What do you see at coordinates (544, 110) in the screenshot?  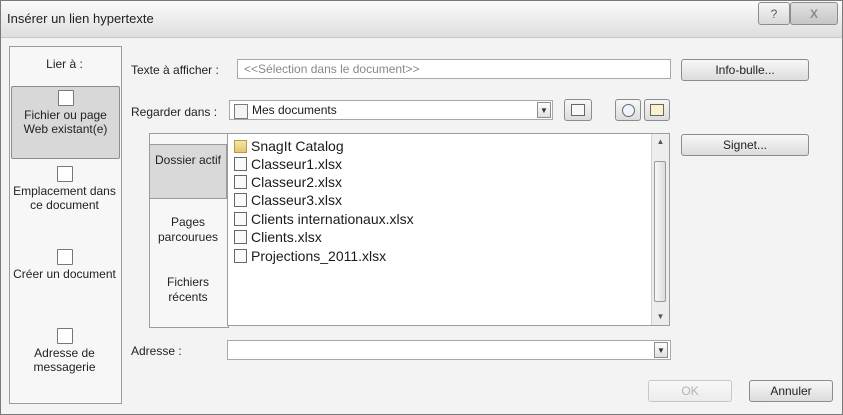 I see `look-in-dropdown-arrow: ▼` at bounding box center [544, 110].